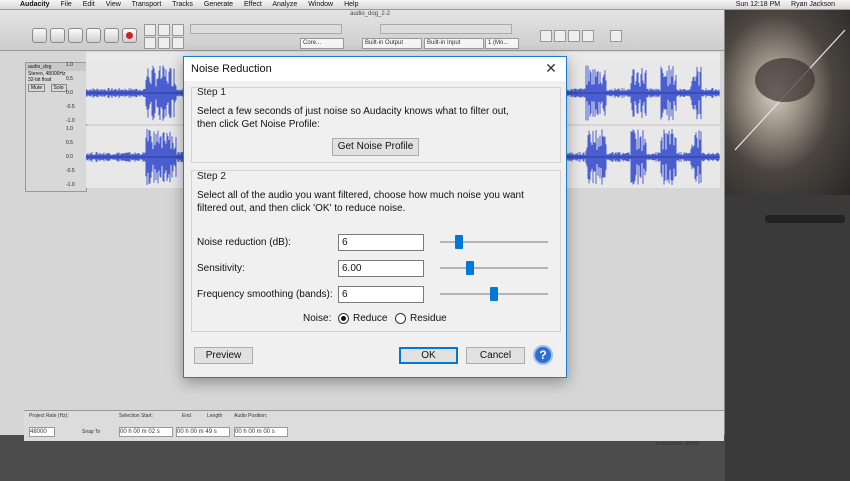 This screenshot has width=850, height=481. What do you see at coordinates (546, 36) in the screenshot?
I see `cut-icon` at bounding box center [546, 36].